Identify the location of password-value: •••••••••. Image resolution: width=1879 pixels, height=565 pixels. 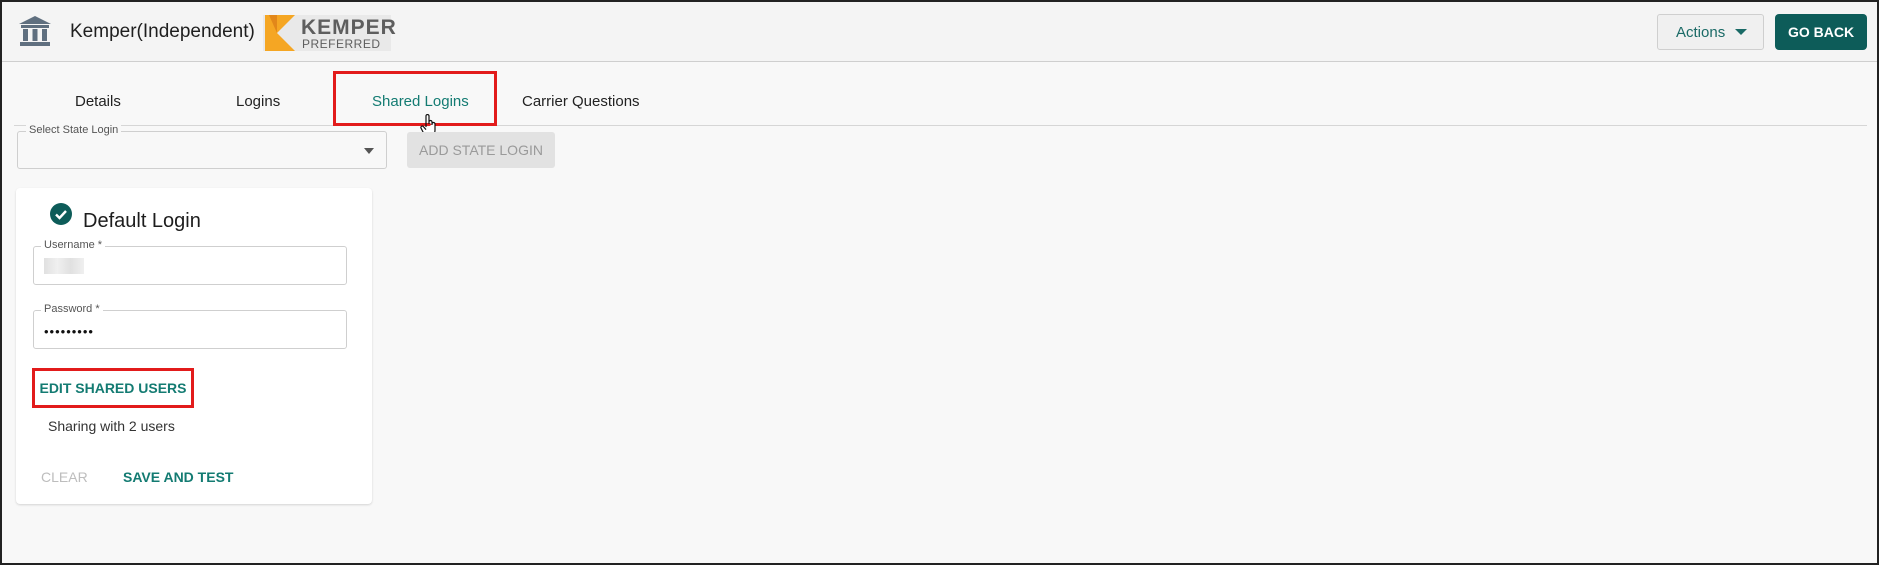
(69, 331).